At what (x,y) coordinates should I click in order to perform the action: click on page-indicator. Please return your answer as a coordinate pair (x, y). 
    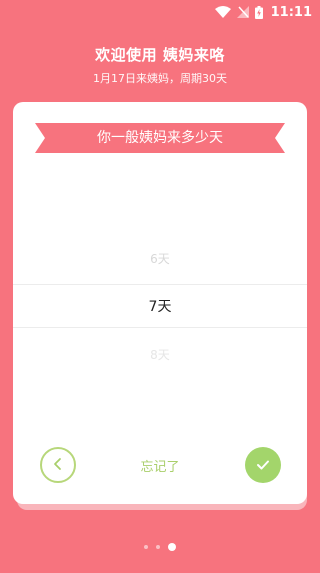
    Looking at the image, I should click on (160, 547).